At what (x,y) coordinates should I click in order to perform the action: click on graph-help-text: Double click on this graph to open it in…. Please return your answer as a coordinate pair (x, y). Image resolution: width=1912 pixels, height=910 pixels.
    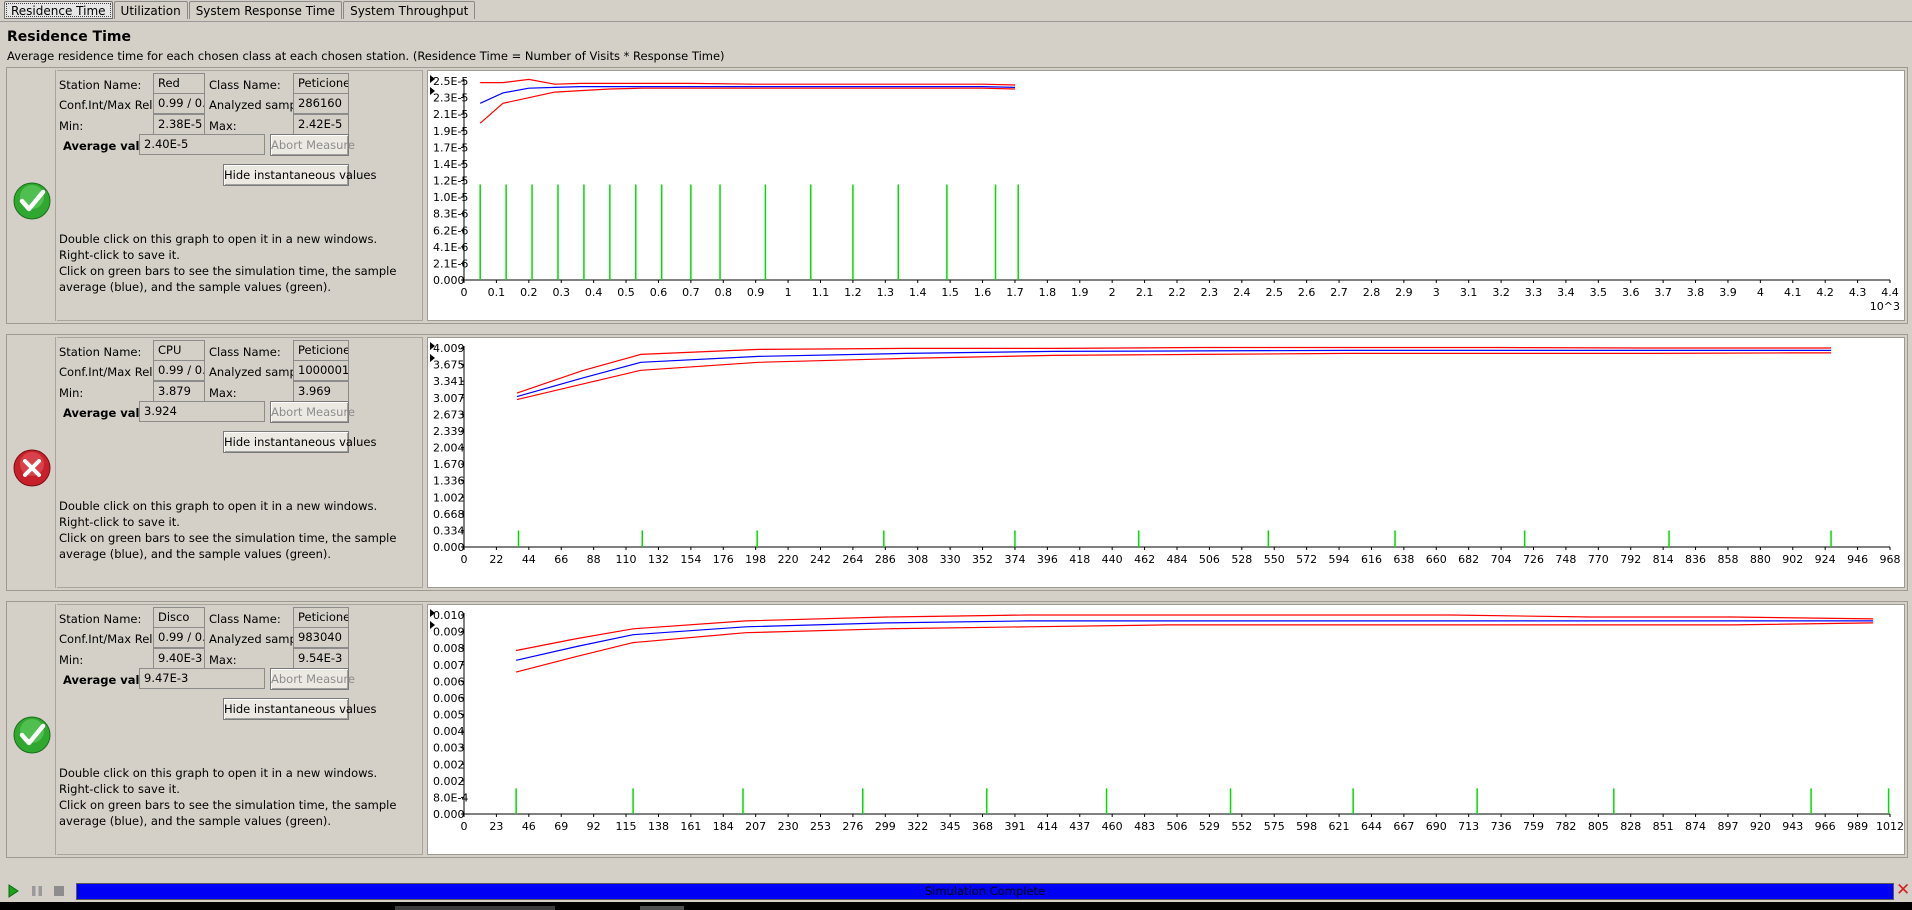
    Looking at the image, I should click on (239, 263).